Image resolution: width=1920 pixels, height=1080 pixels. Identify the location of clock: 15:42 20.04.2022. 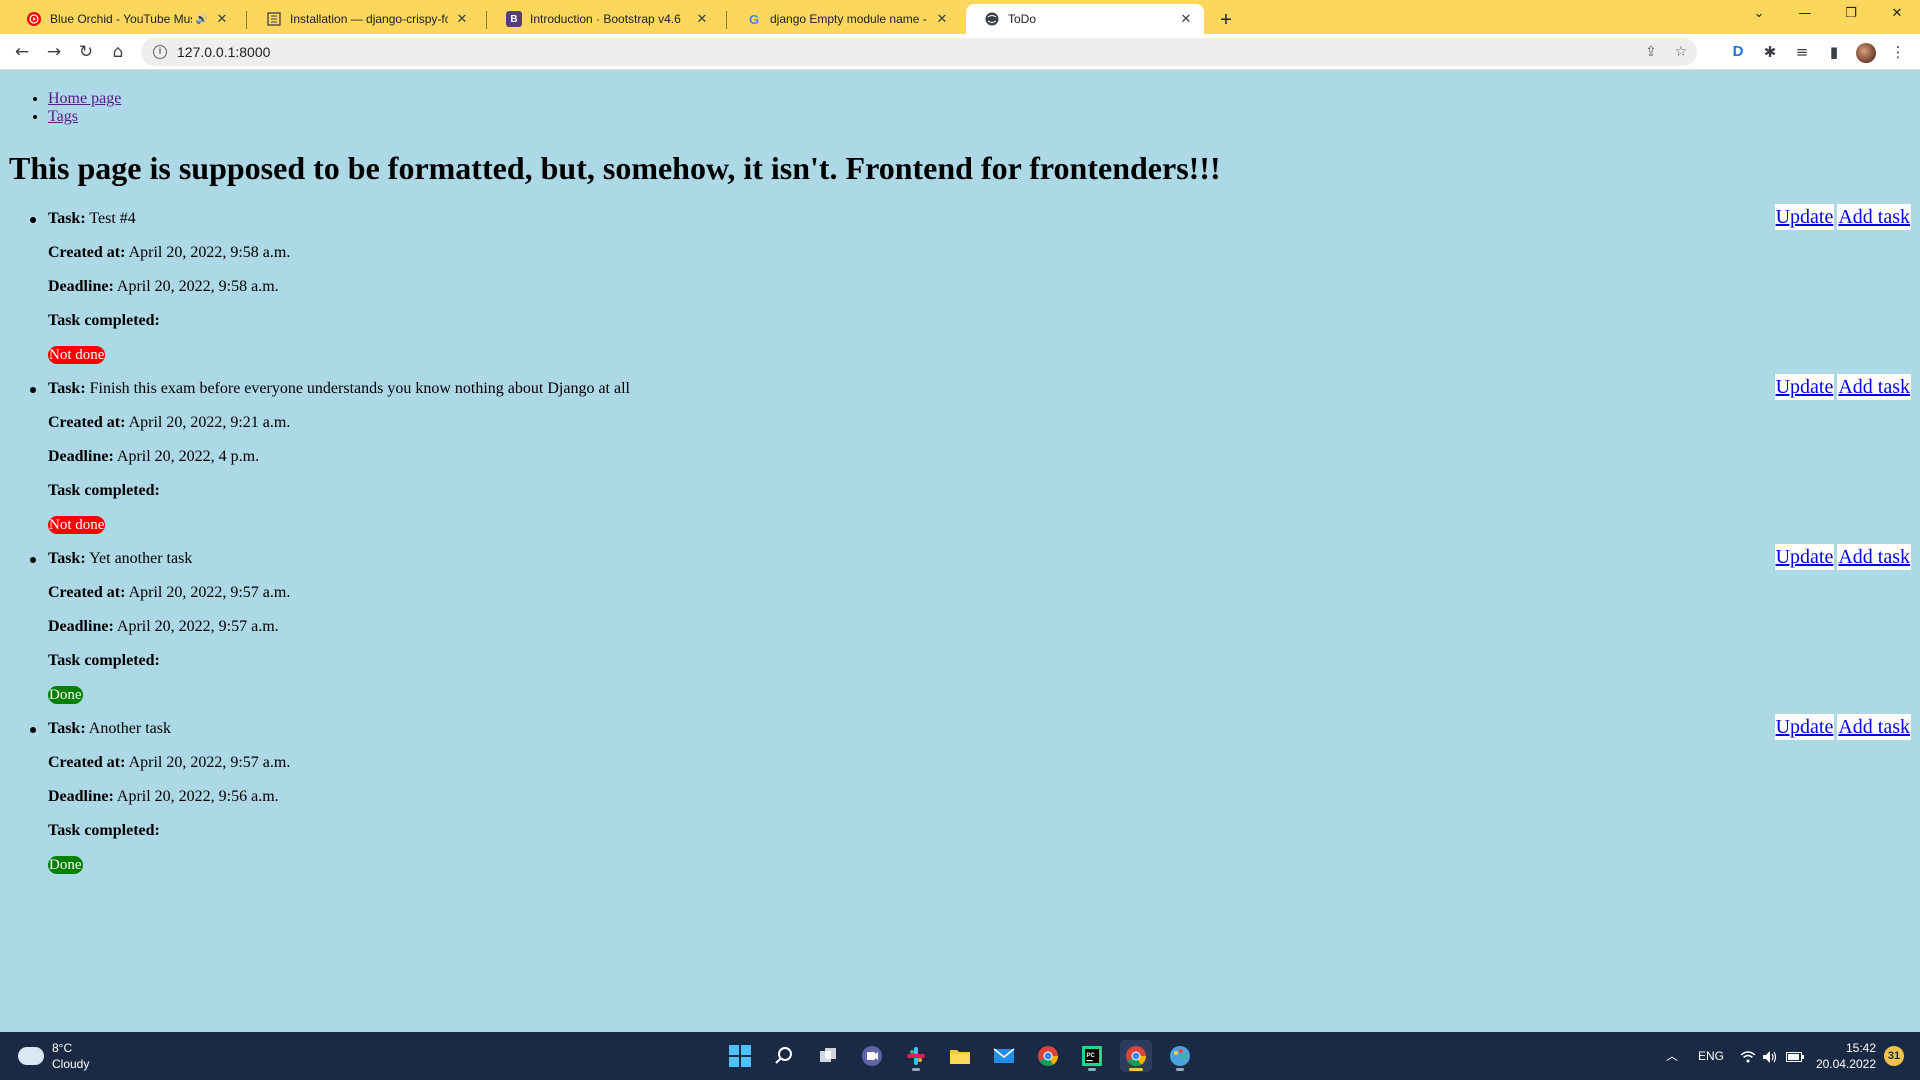
(1846, 1056).